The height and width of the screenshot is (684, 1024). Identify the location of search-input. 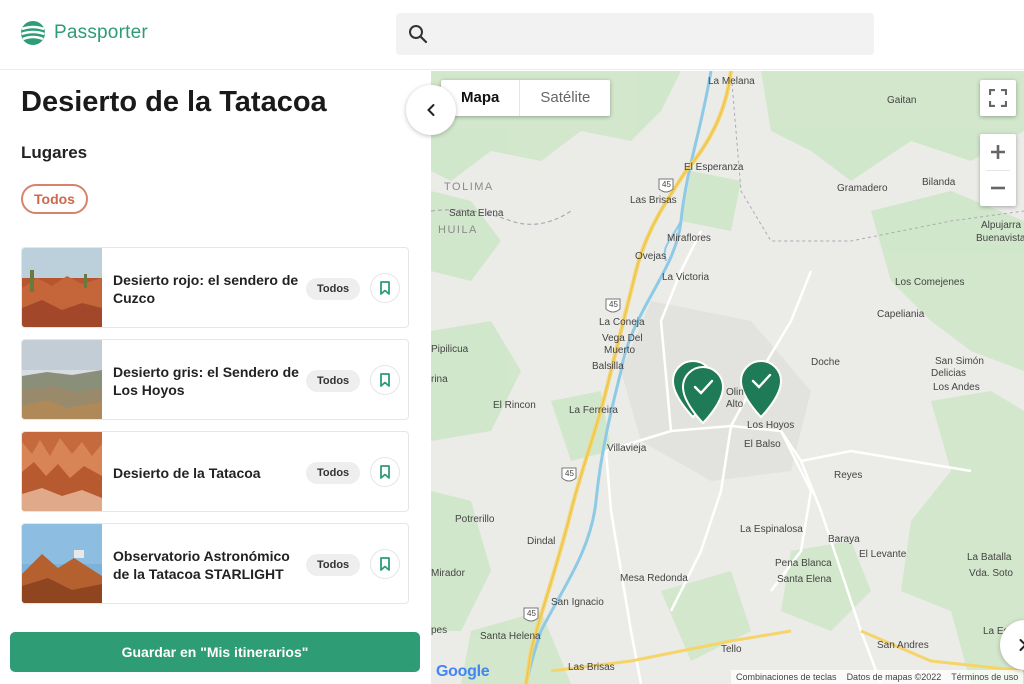
(650, 34).